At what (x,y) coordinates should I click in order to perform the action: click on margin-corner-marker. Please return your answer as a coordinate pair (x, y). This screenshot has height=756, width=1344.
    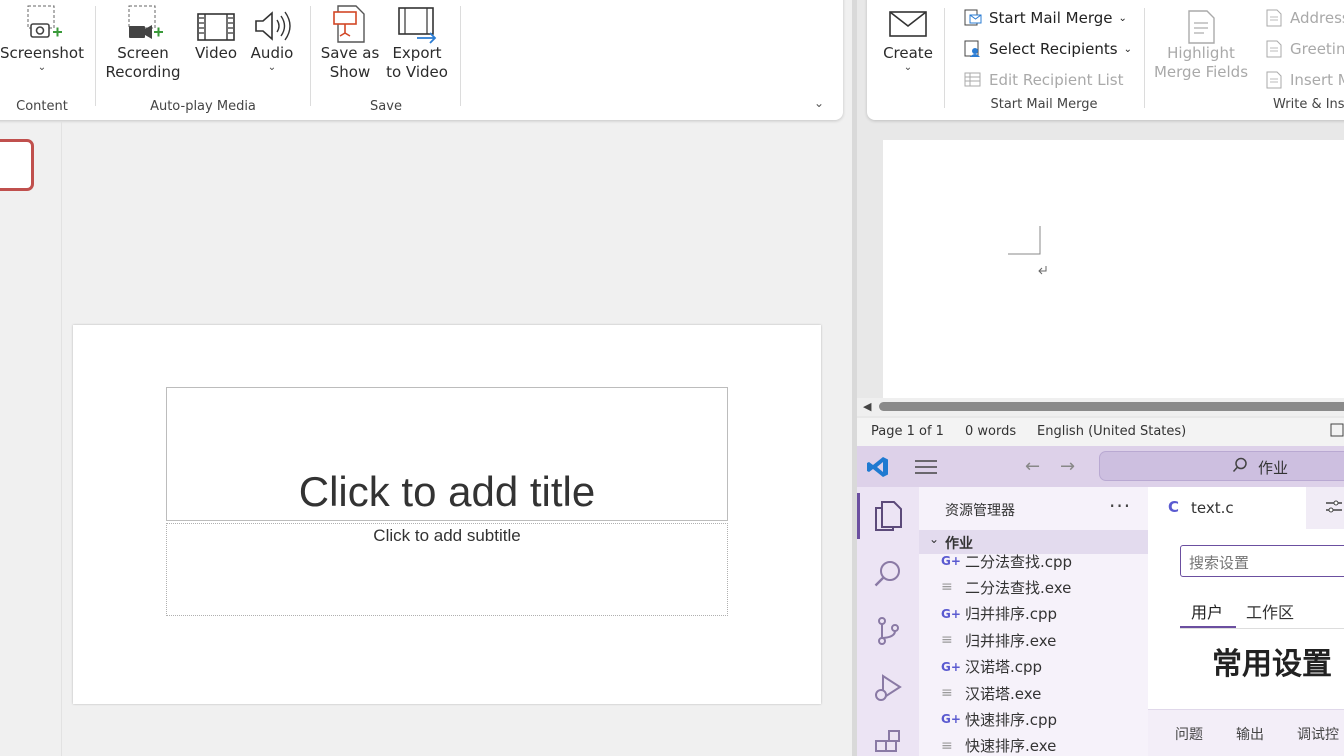
    Looking at the image, I should click on (1027, 250).